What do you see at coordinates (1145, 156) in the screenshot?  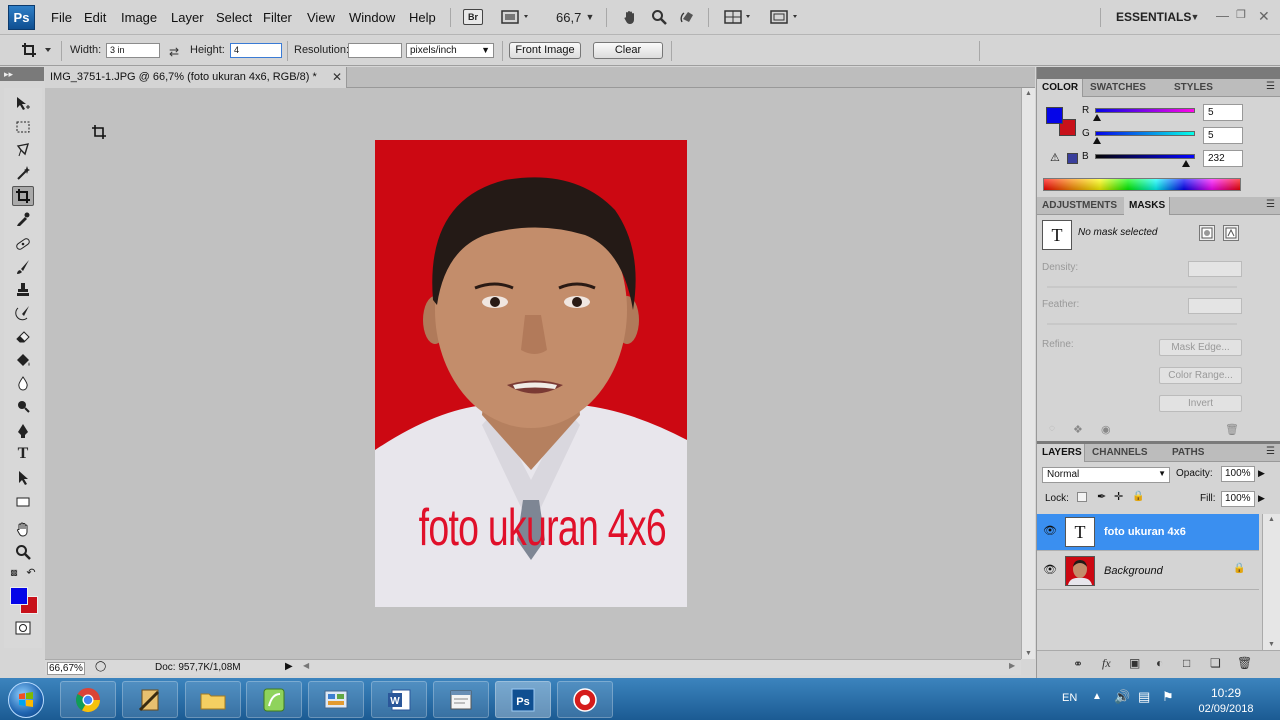 I see `b-slider-track` at bounding box center [1145, 156].